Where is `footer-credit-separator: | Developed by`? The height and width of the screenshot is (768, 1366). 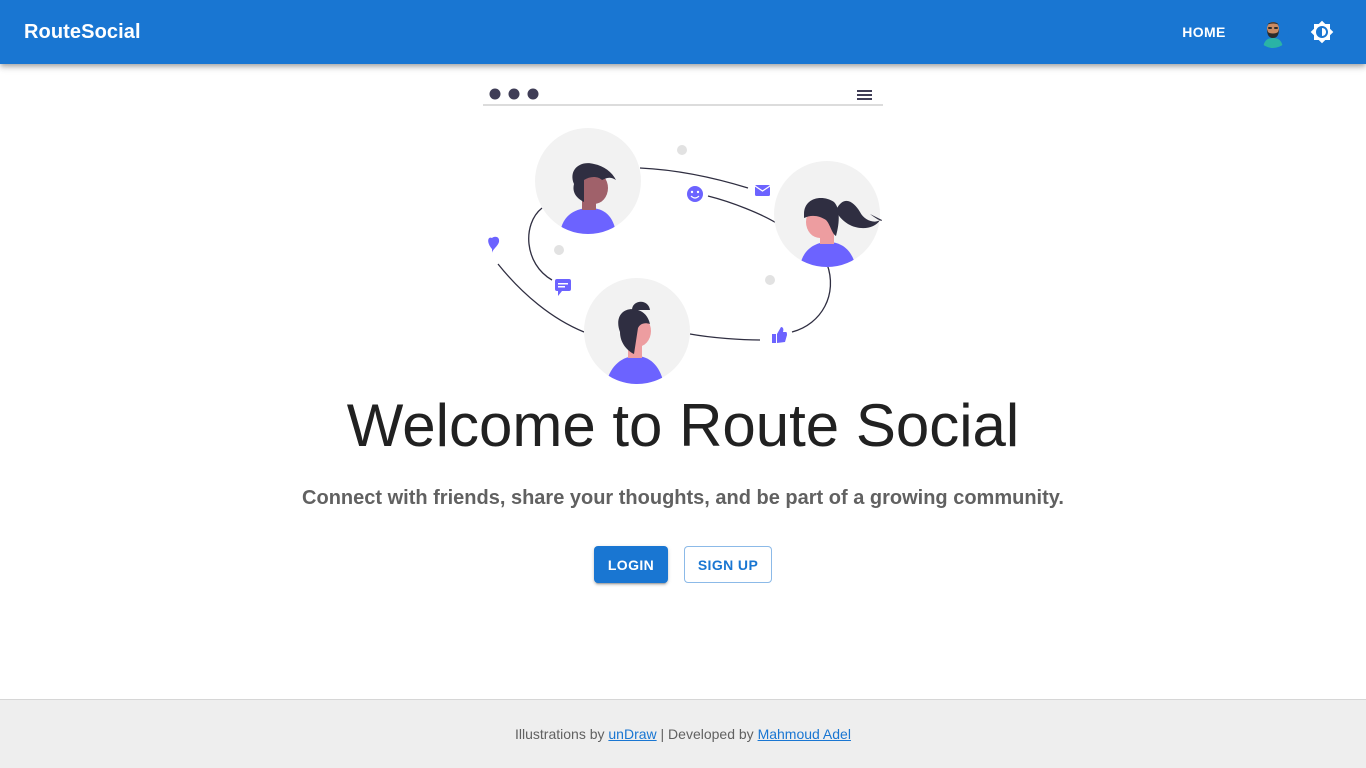 footer-credit-separator: | Developed by is located at coordinates (707, 734).